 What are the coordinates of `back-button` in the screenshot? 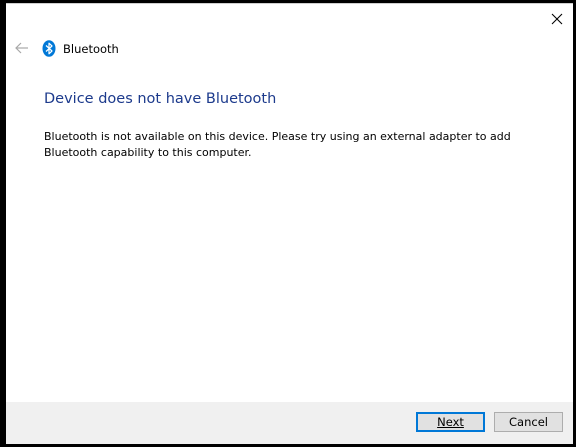 It's located at (22, 48).